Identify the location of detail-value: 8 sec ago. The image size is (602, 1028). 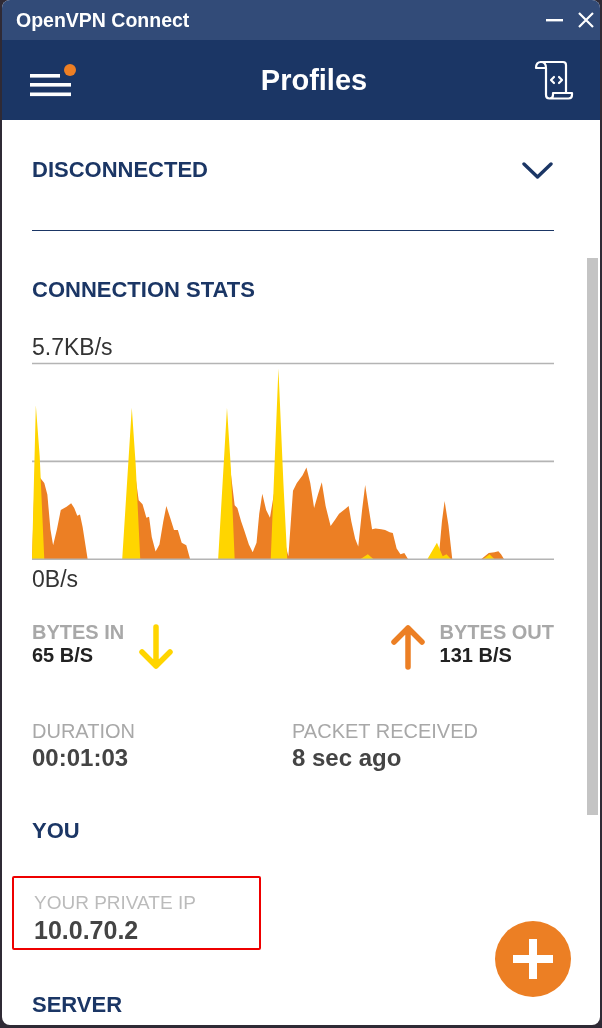
(347, 758).